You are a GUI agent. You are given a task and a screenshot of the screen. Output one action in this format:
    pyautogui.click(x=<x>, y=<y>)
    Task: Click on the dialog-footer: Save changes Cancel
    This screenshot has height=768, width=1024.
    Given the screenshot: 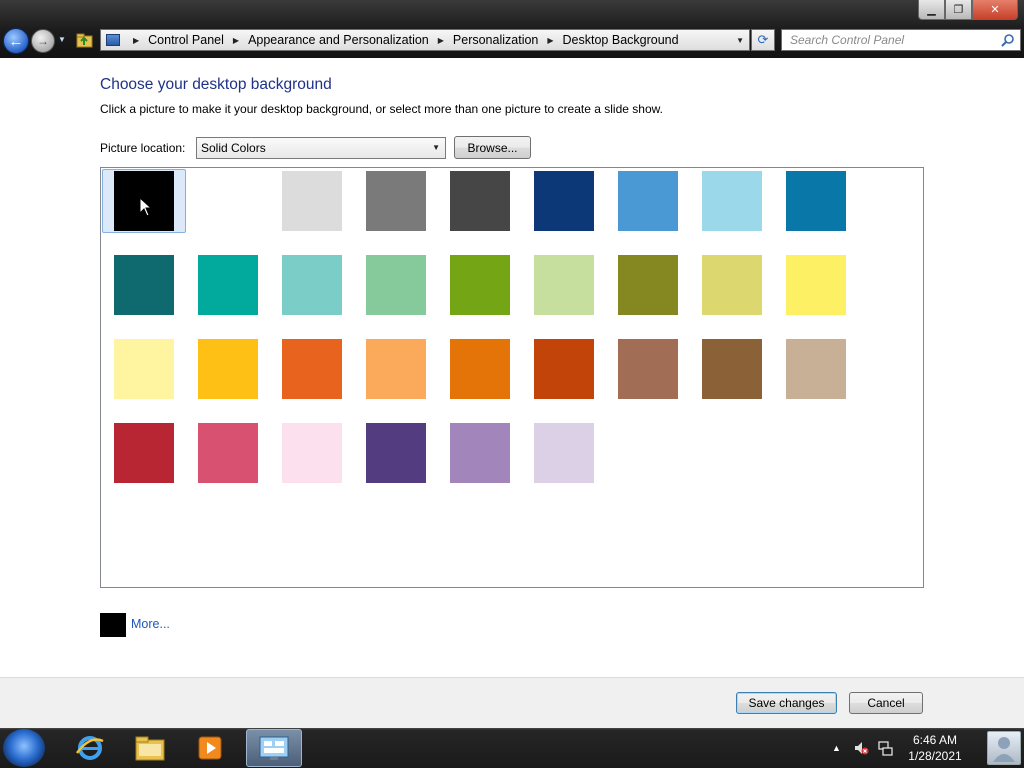 What is the action you would take?
    pyautogui.click(x=512, y=702)
    